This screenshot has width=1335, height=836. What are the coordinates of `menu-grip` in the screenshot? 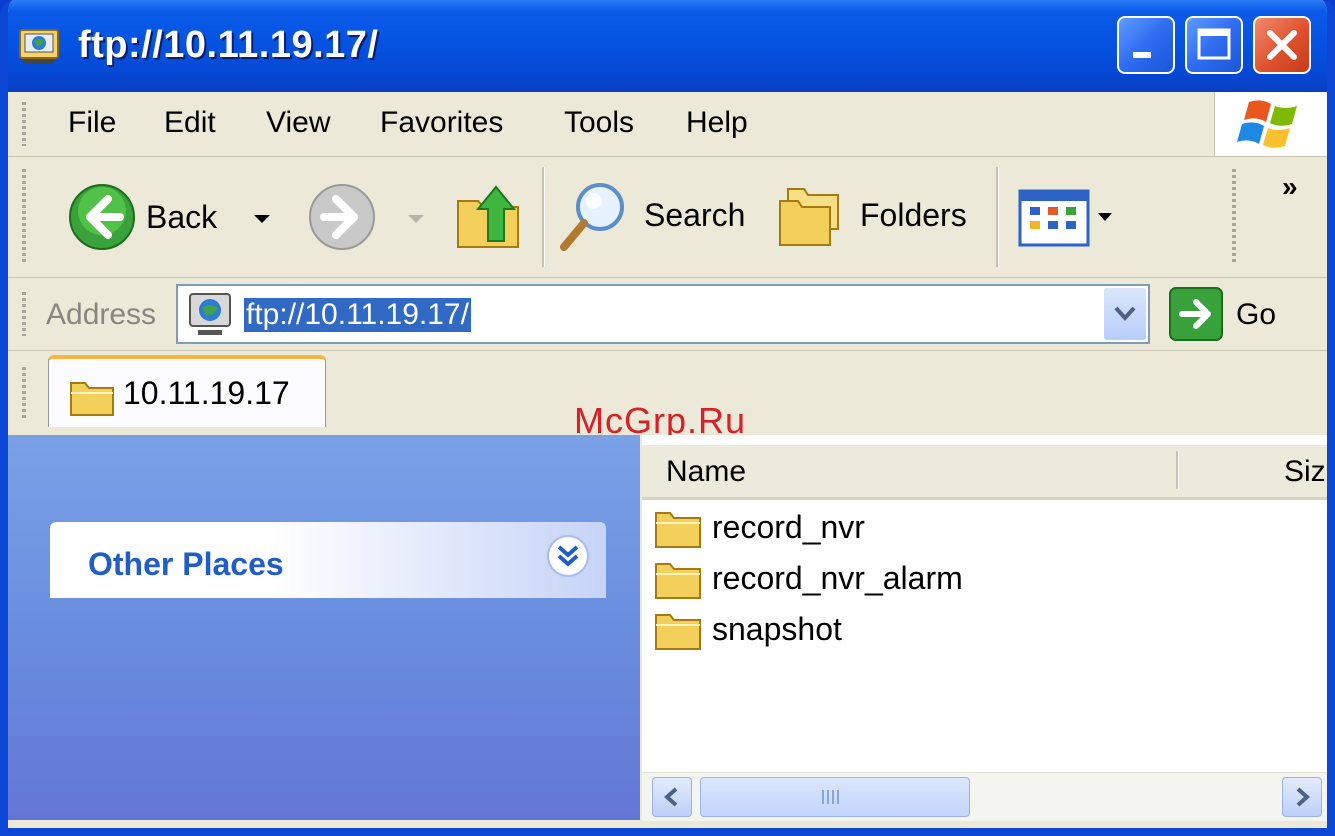 It's located at (24, 124).